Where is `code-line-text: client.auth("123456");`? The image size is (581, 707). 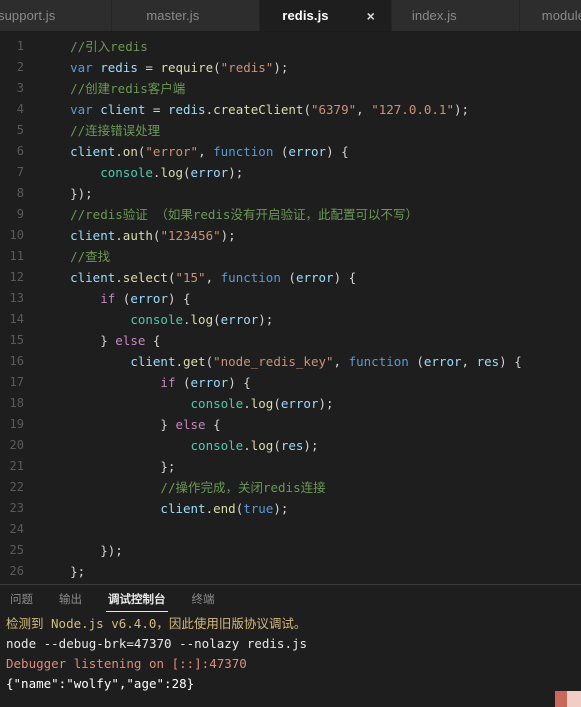 code-line-text: client.auth("123456"); is located at coordinates (310, 235).